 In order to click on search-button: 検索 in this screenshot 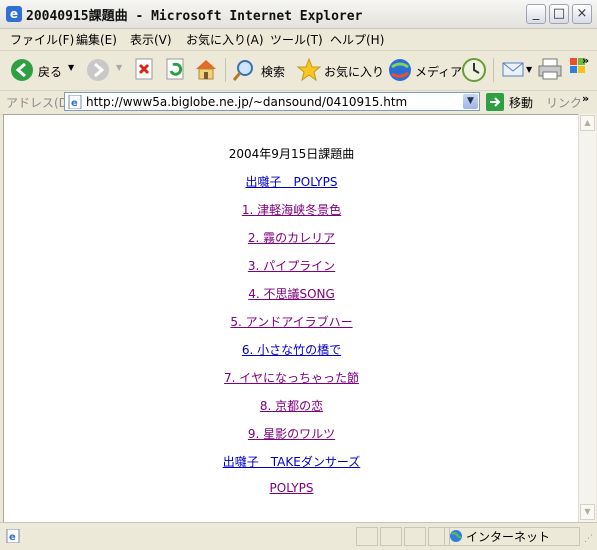, I will do `click(261, 70)`.